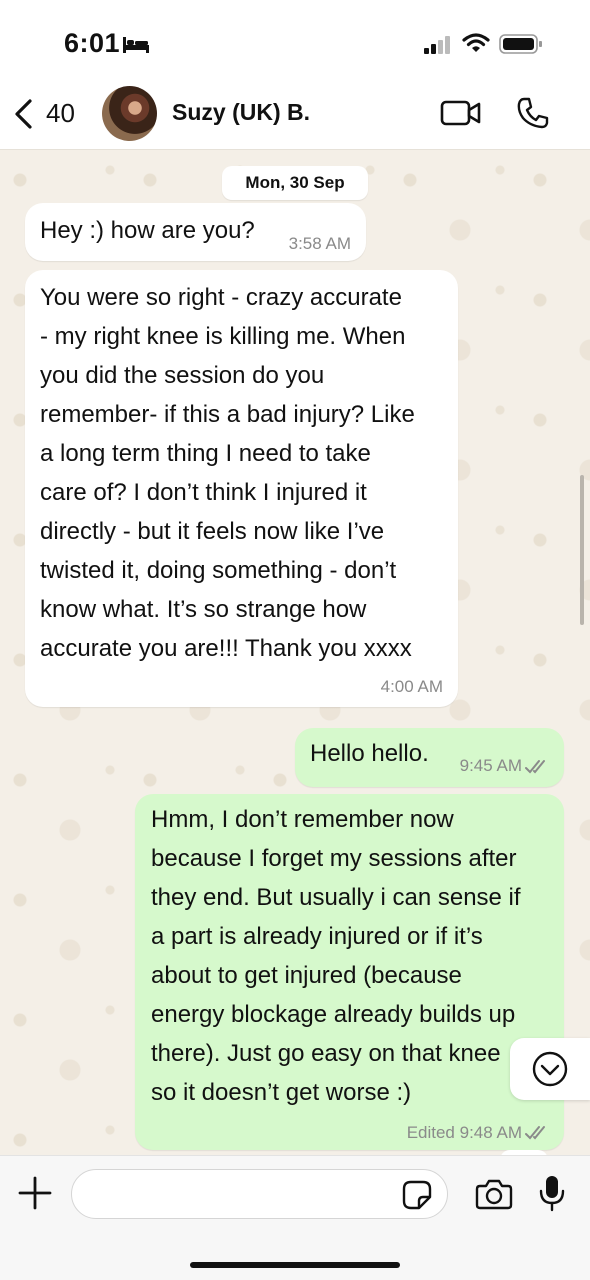  I want to click on outgoing-message: Hello hello. 9:45 AM, so click(429, 757).